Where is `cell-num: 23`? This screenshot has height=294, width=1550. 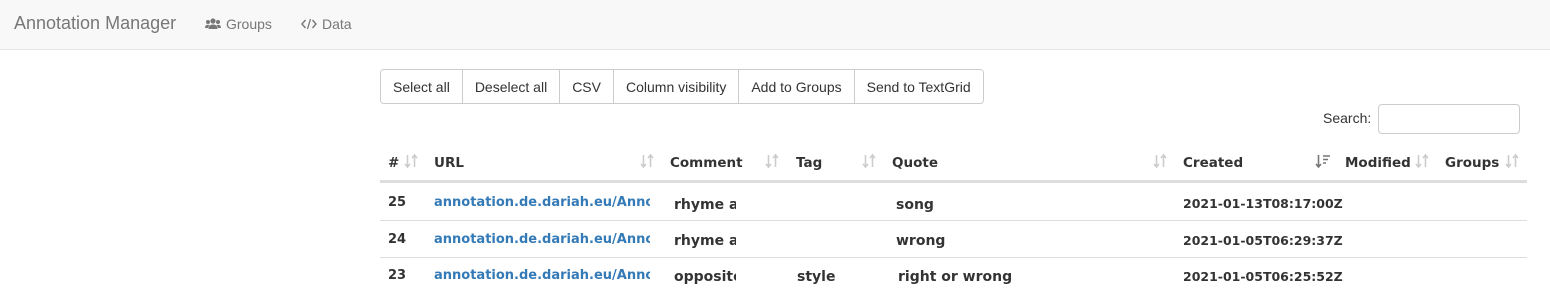
cell-num: 23 is located at coordinates (397, 275).